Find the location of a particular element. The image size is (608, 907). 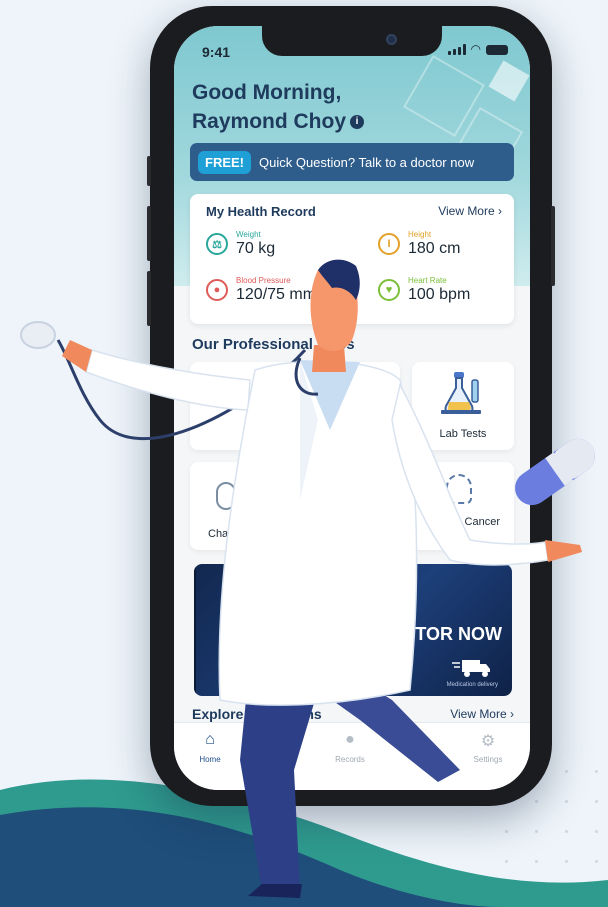

explore-view-more-label: View More is located at coordinates (478, 714).